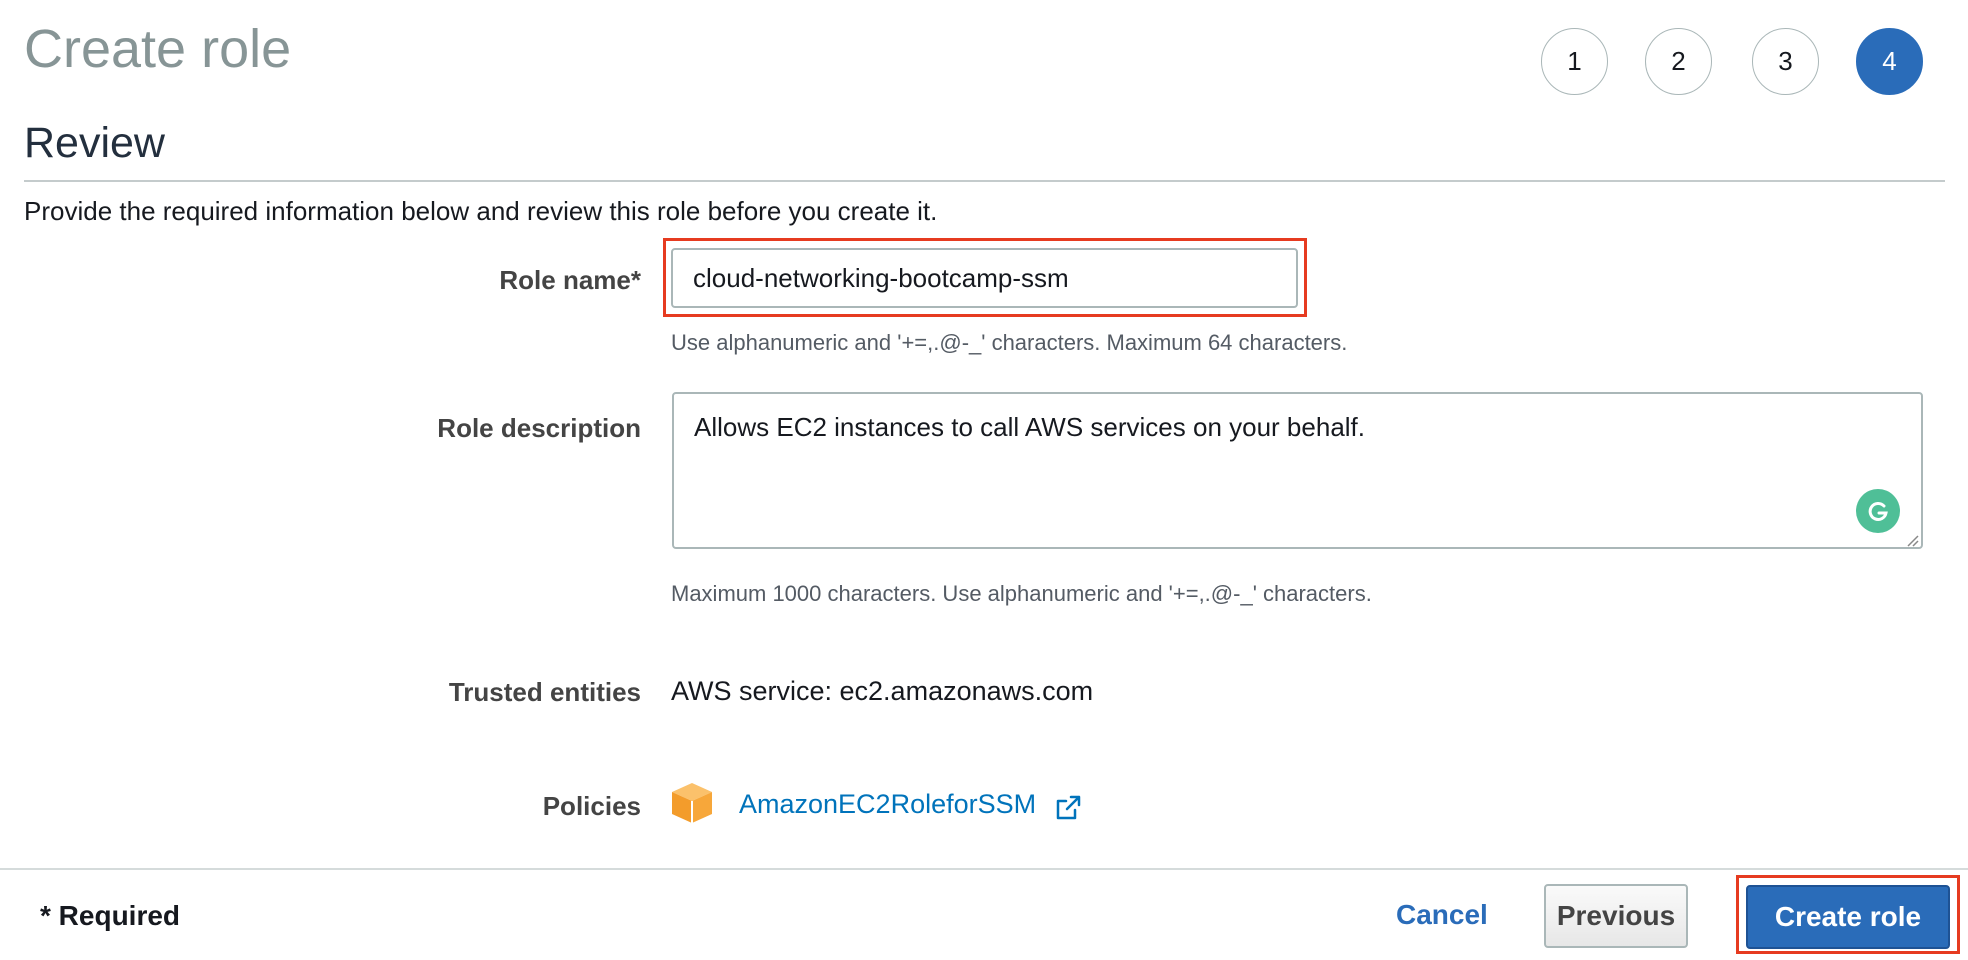 The width and height of the screenshot is (1968, 960). I want to click on step-1: 1, so click(1574, 61).